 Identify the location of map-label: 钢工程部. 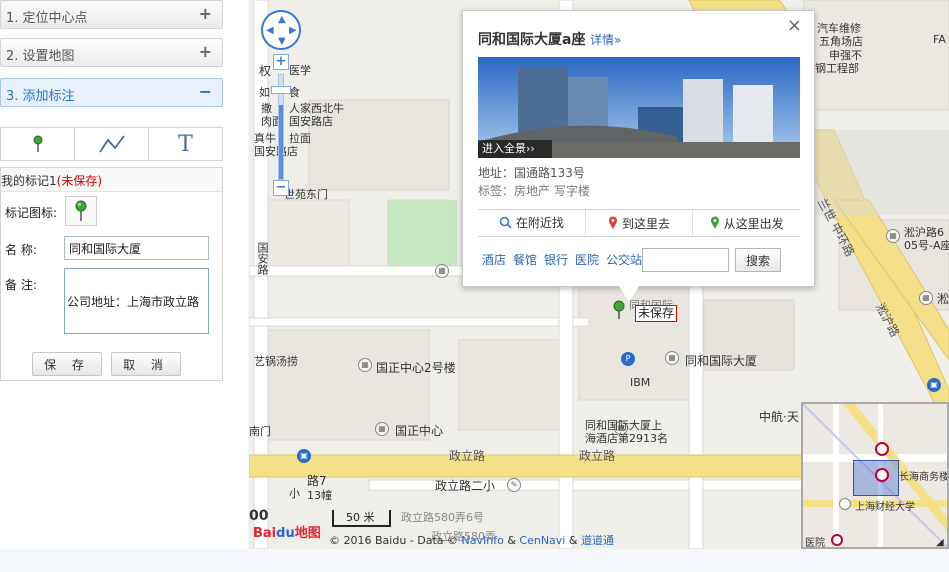
(837, 68).